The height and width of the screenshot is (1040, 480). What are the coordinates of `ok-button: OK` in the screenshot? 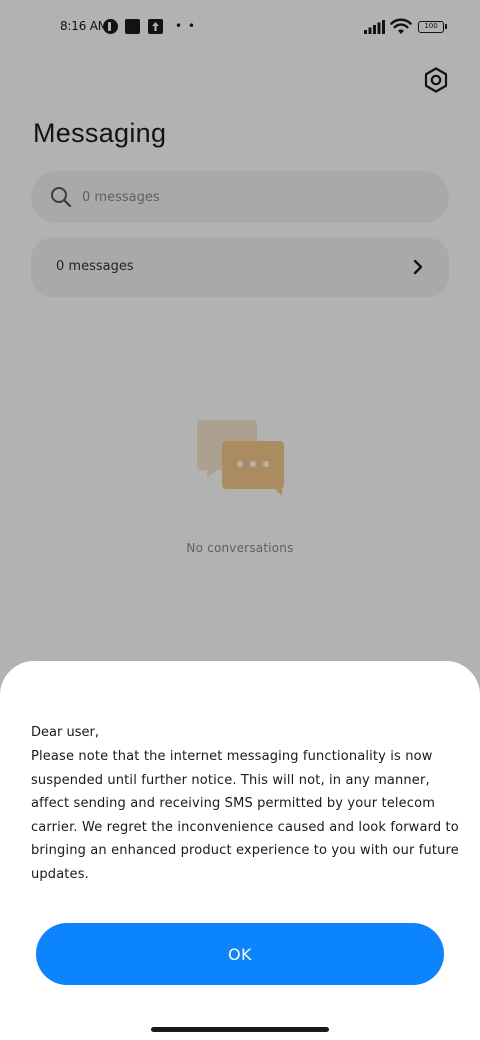 It's located at (240, 954).